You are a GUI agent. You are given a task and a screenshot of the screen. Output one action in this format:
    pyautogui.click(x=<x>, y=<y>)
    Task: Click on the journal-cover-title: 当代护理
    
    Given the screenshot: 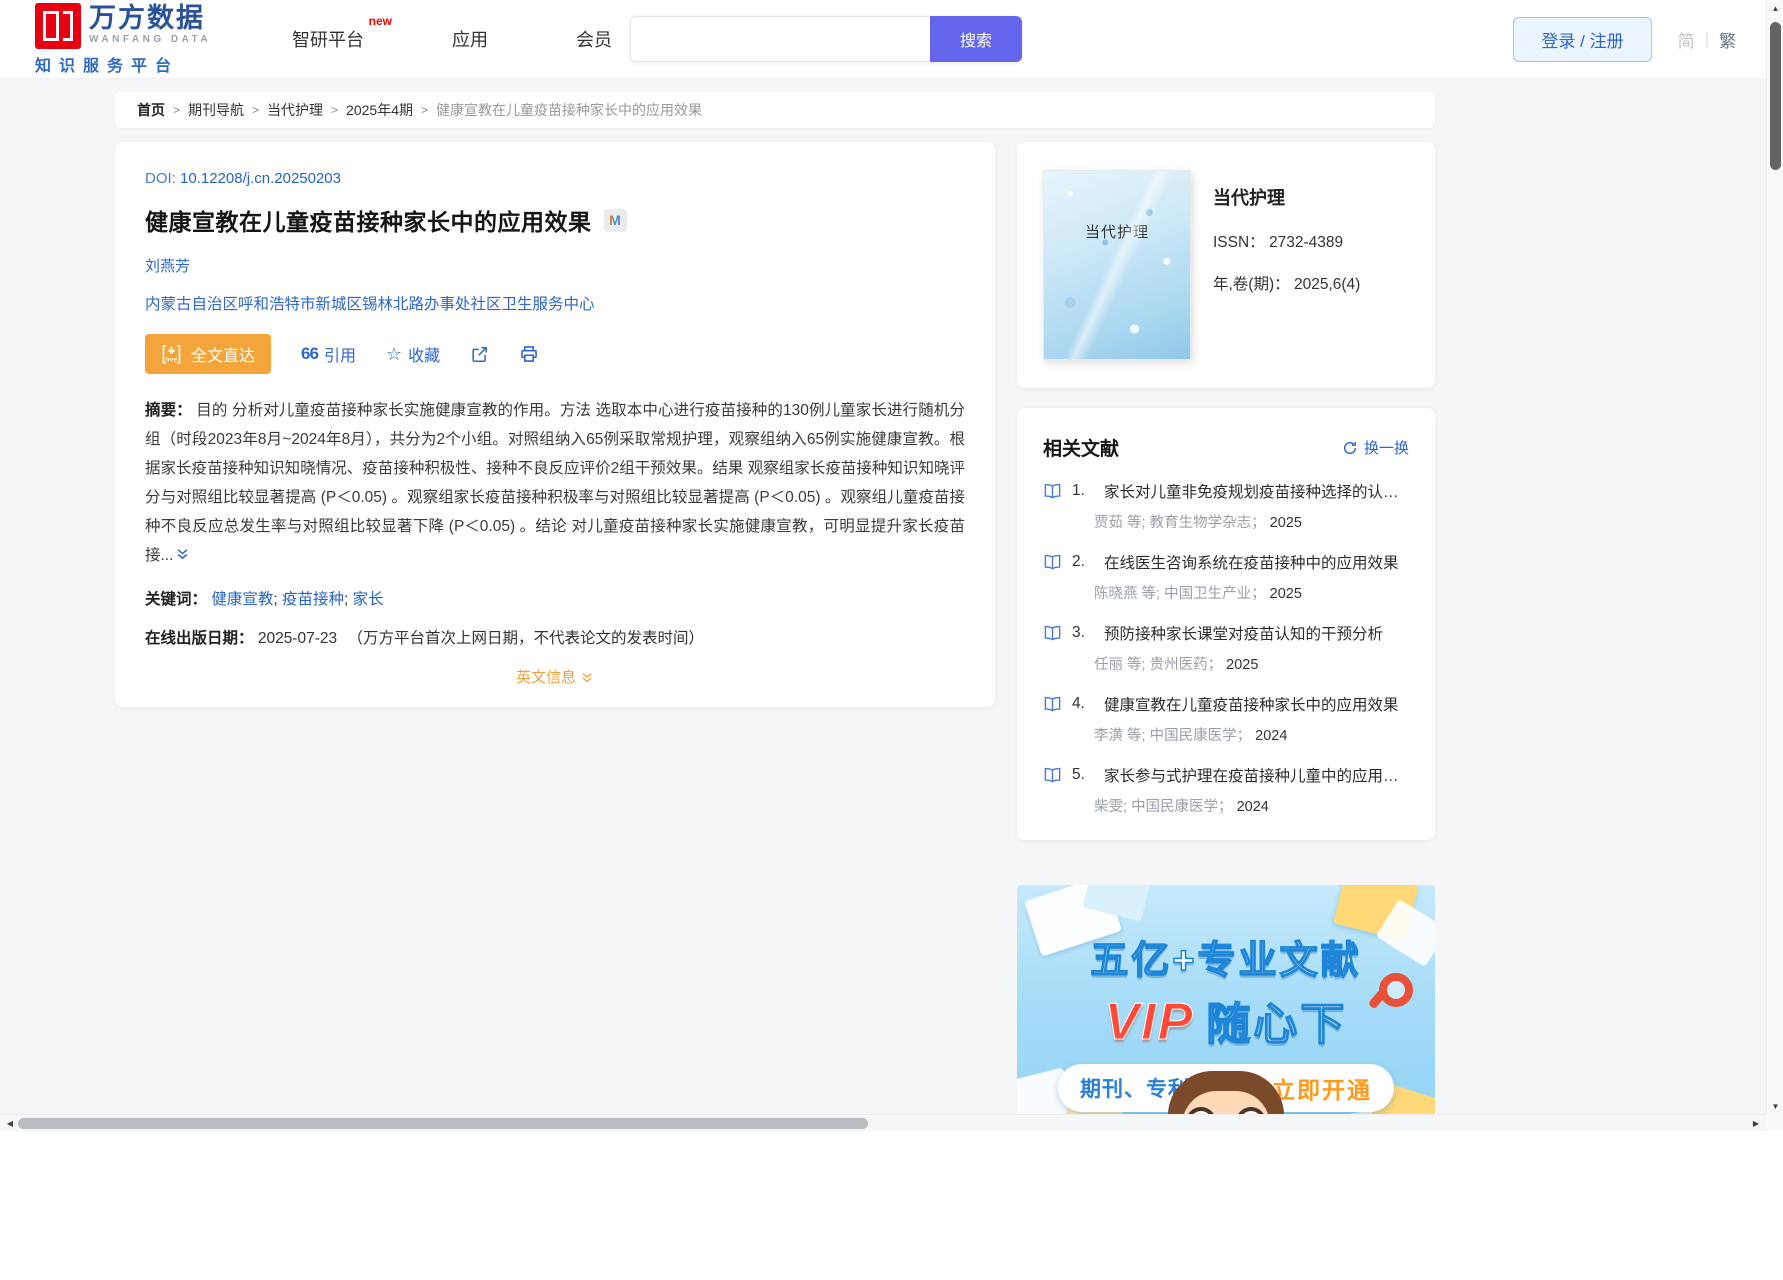 What is the action you would take?
    pyautogui.click(x=1116, y=232)
    